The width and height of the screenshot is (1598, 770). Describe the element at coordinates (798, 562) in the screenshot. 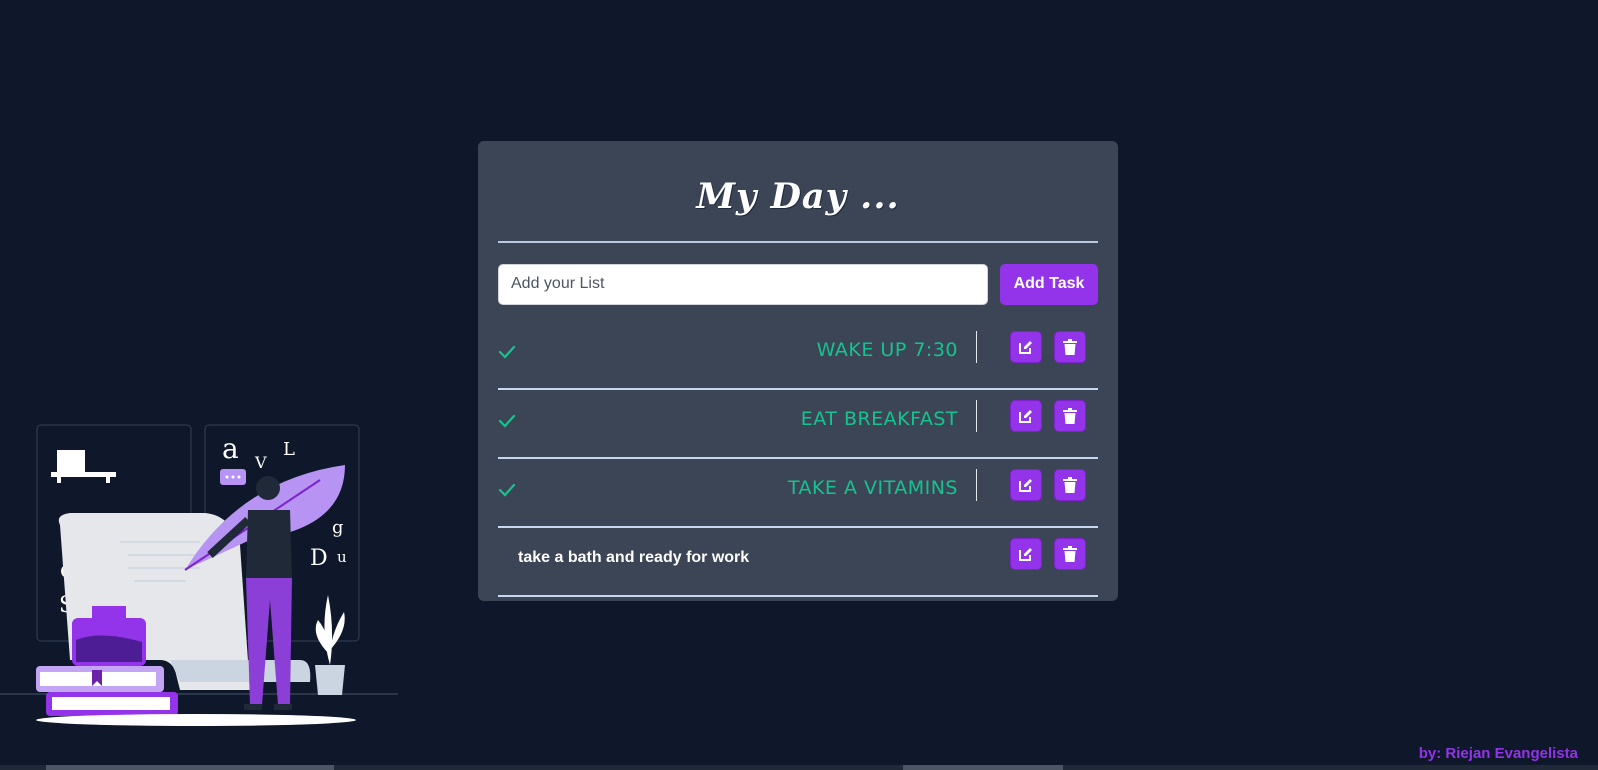

I see `task-item: take a bath and ready for work` at that location.